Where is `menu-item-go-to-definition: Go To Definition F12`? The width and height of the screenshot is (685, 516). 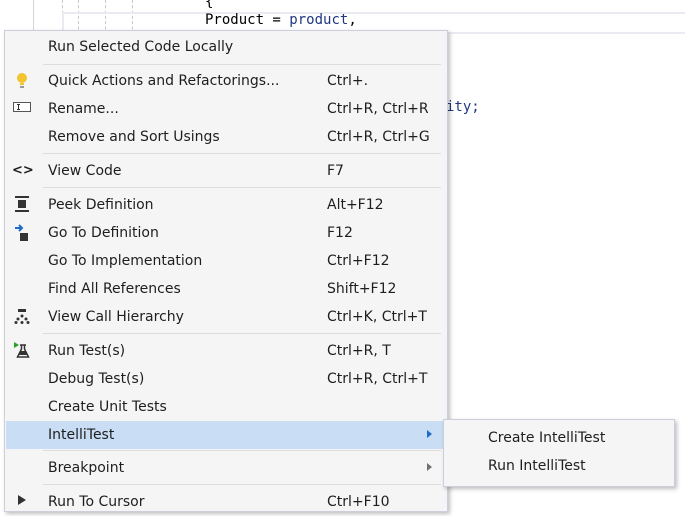 menu-item-go-to-definition: Go To Definition F12 is located at coordinates (226, 233).